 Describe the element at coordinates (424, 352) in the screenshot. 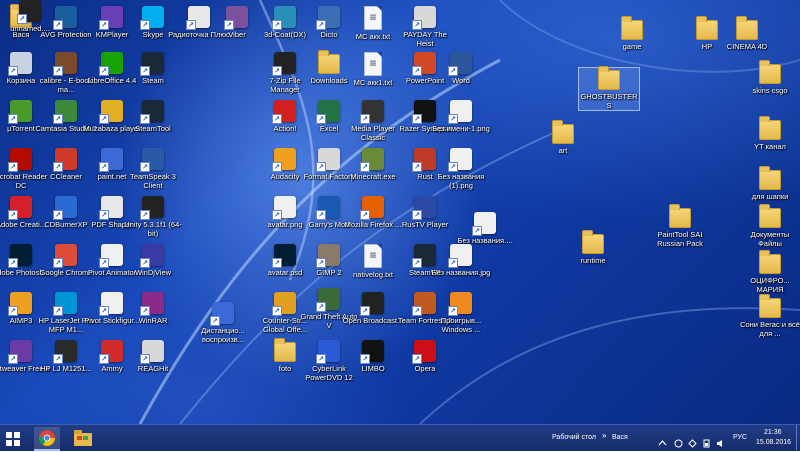

I see `opera-icon` at that location.